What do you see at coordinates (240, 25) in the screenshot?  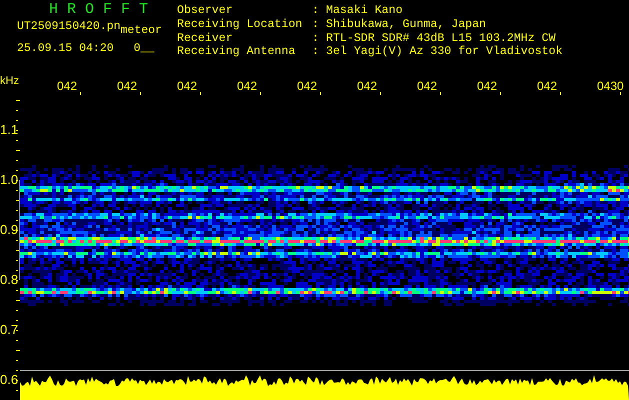 I see `field-label: Receiving Location` at bounding box center [240, 25].